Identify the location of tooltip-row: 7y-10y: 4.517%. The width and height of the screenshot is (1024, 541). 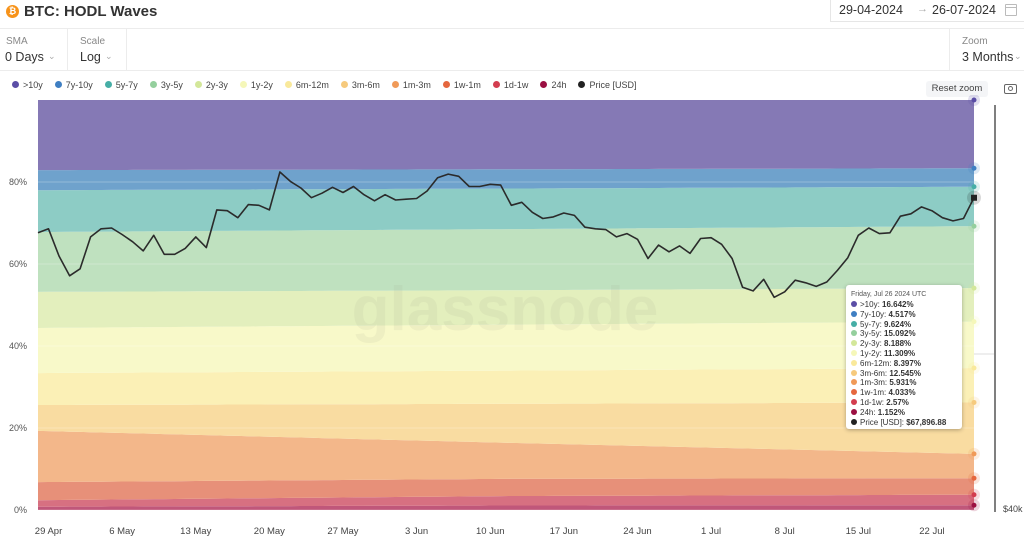
(883, 314).